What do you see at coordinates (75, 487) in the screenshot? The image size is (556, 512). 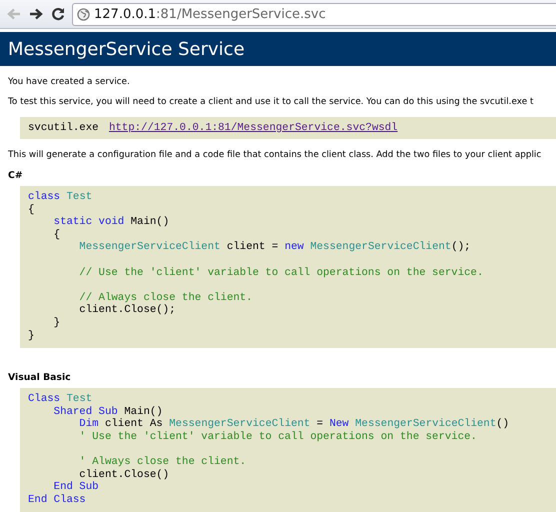 I see `code-line: End Sub` at bounding box center [75, 487].